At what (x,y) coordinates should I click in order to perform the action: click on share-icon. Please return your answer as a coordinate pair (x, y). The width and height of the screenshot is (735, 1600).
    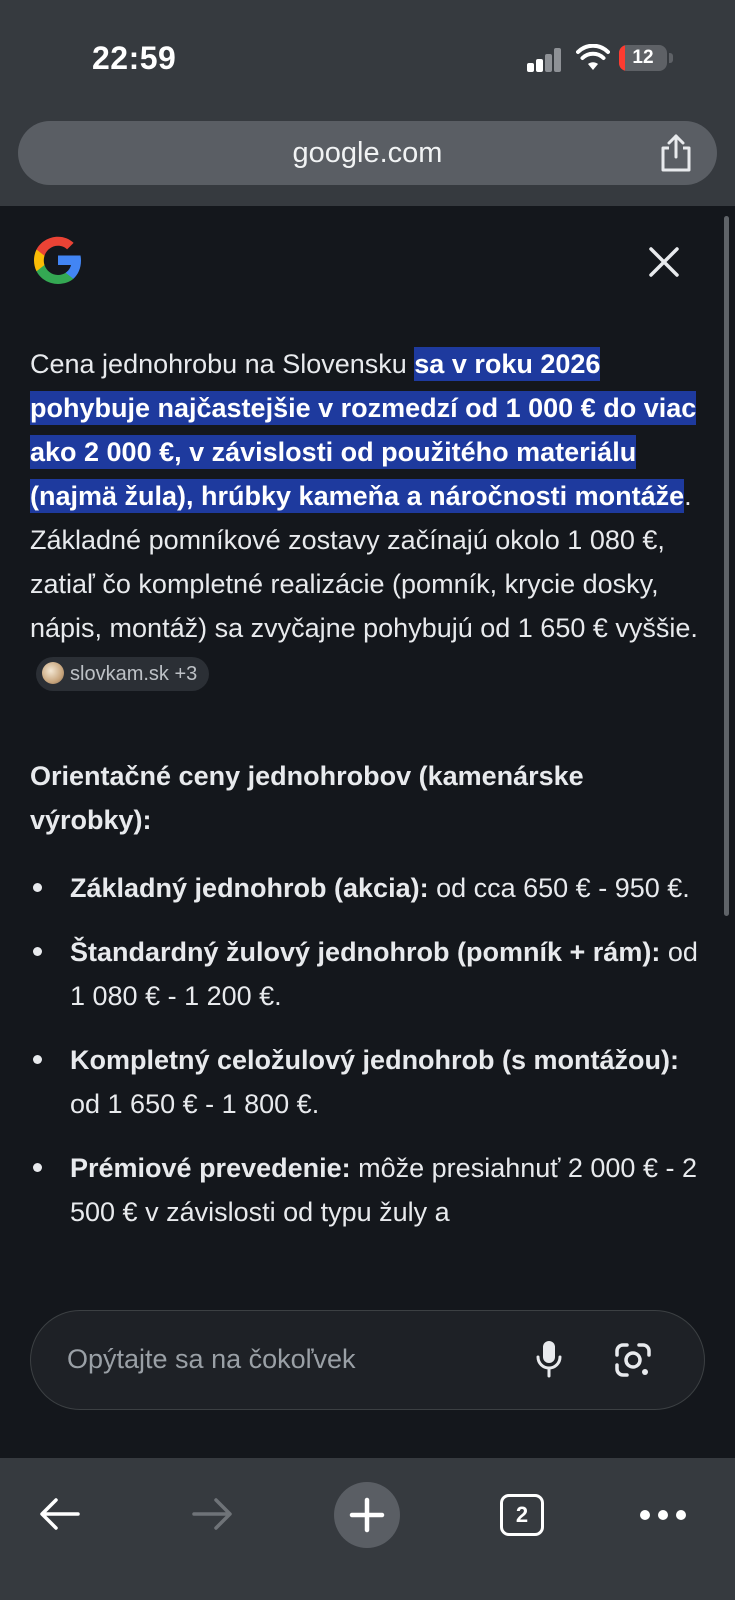
    Looking at the image, I should click on (676, 153).